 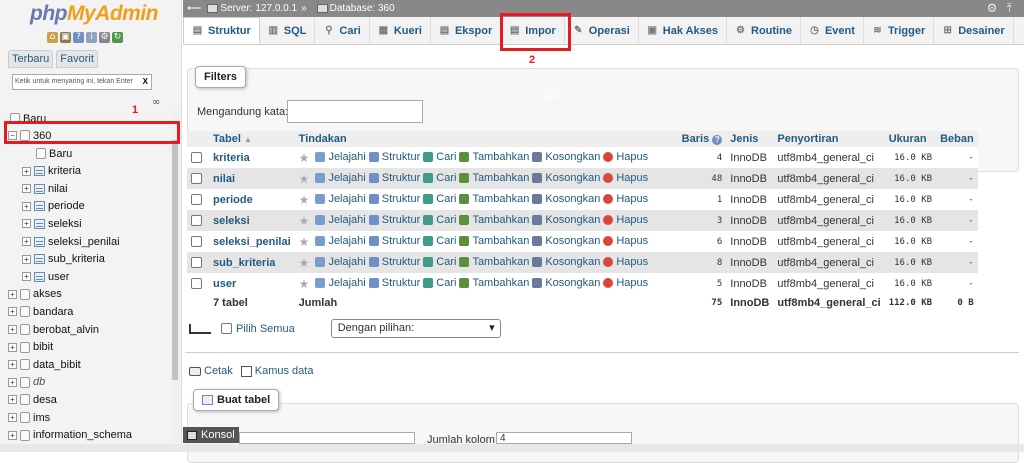 I want to click on tree-db-akses: + akses, so click(x=35, y=294).